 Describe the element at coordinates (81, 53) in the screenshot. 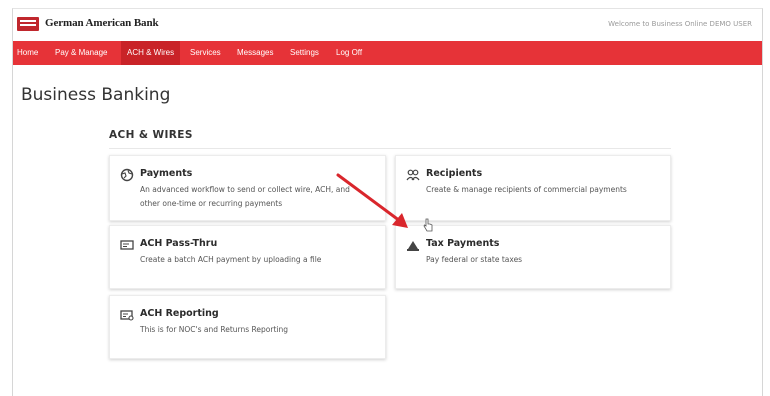

I see `nav-pay-manage: Pay & Manage` at that location.